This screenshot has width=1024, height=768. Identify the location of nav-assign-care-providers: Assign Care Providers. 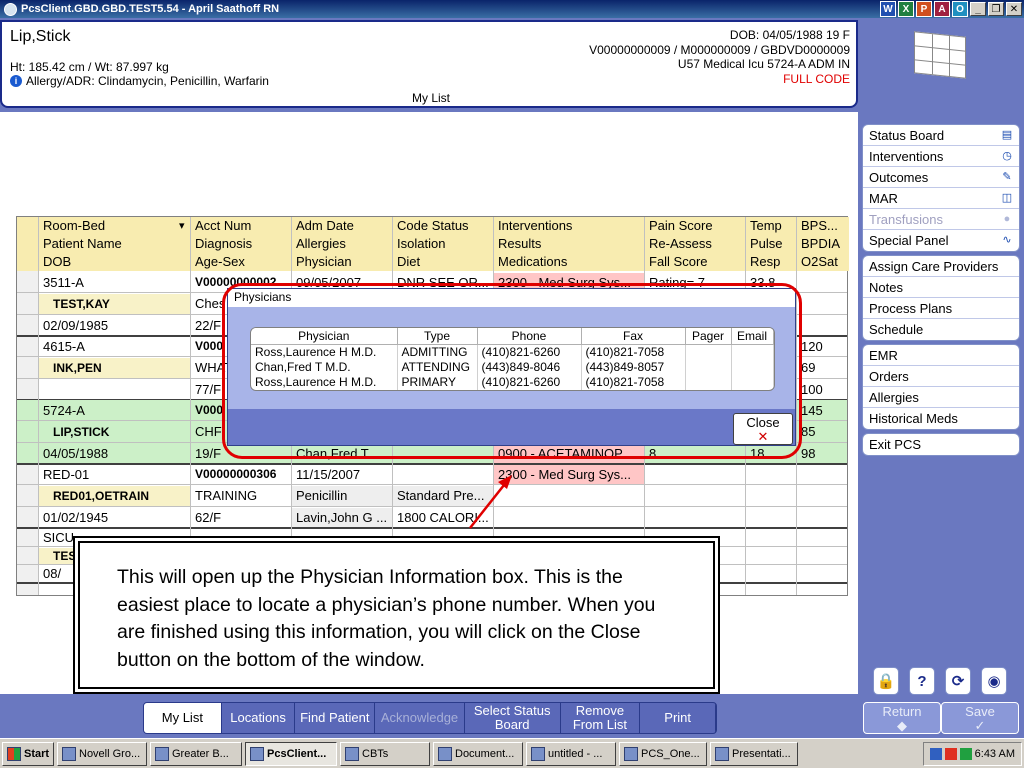
(941, 266).